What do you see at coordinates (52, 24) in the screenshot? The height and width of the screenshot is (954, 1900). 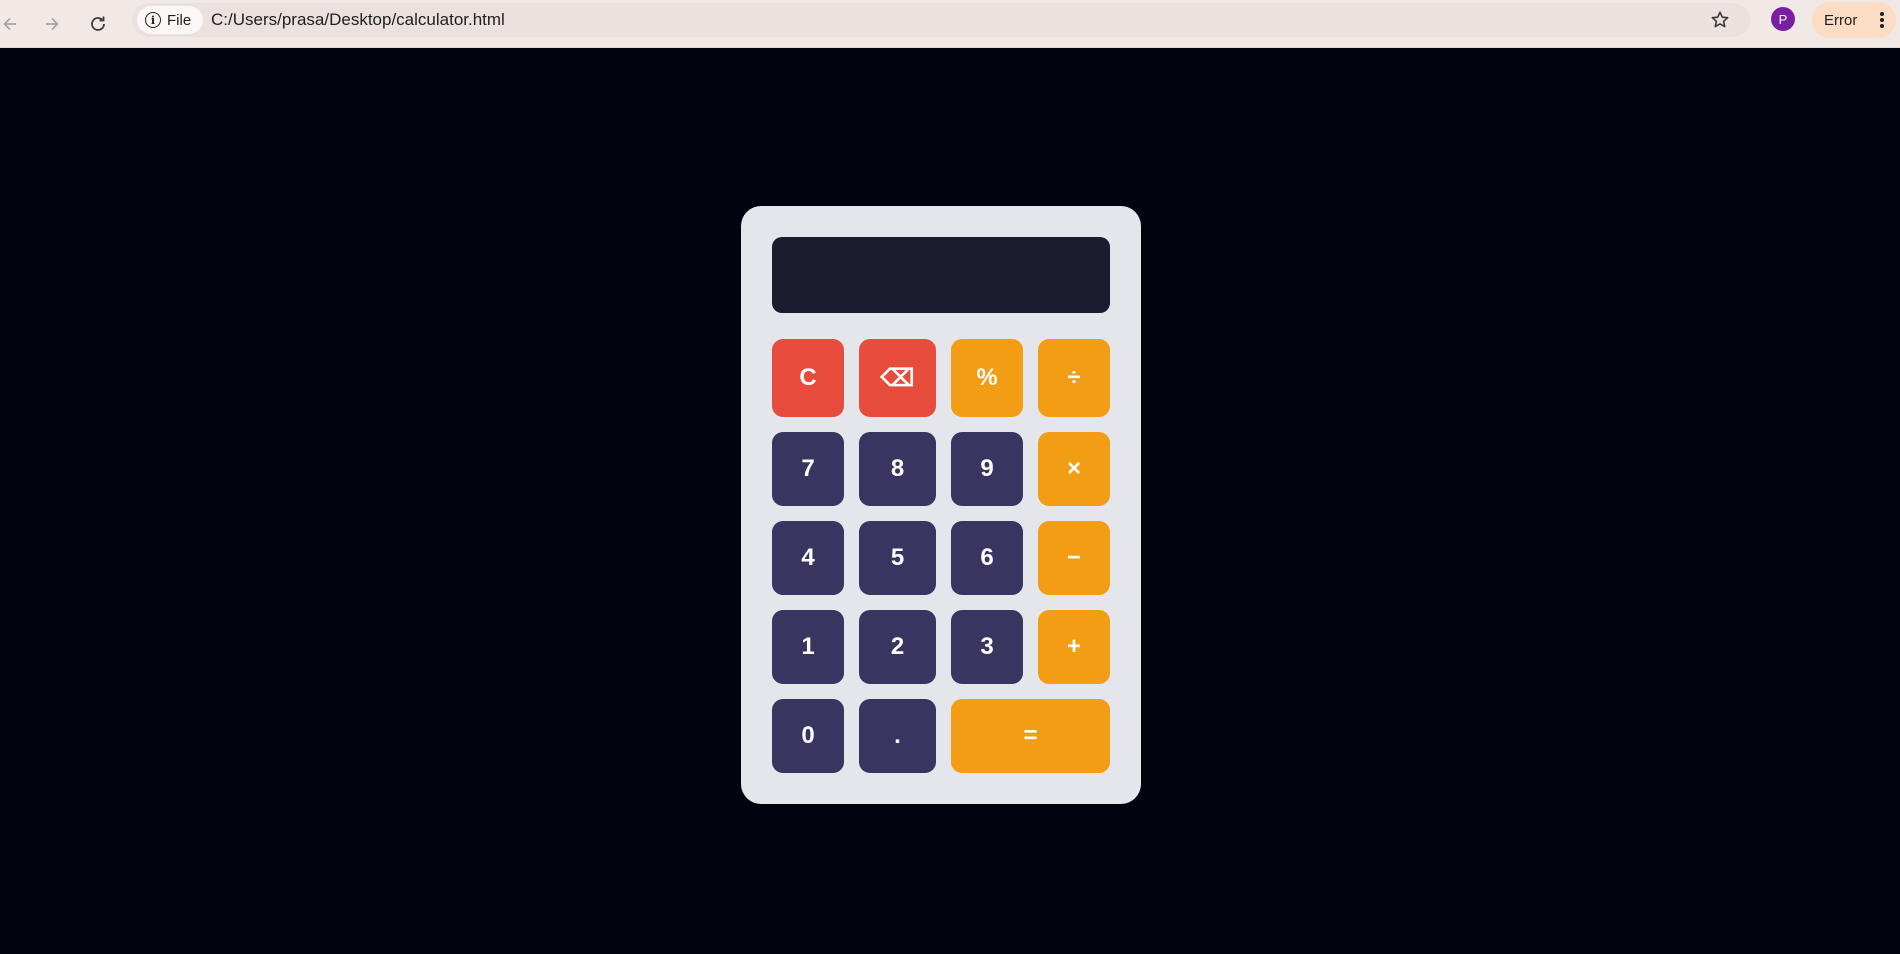 I see `forward-icon` at bounding box center [52, 24].